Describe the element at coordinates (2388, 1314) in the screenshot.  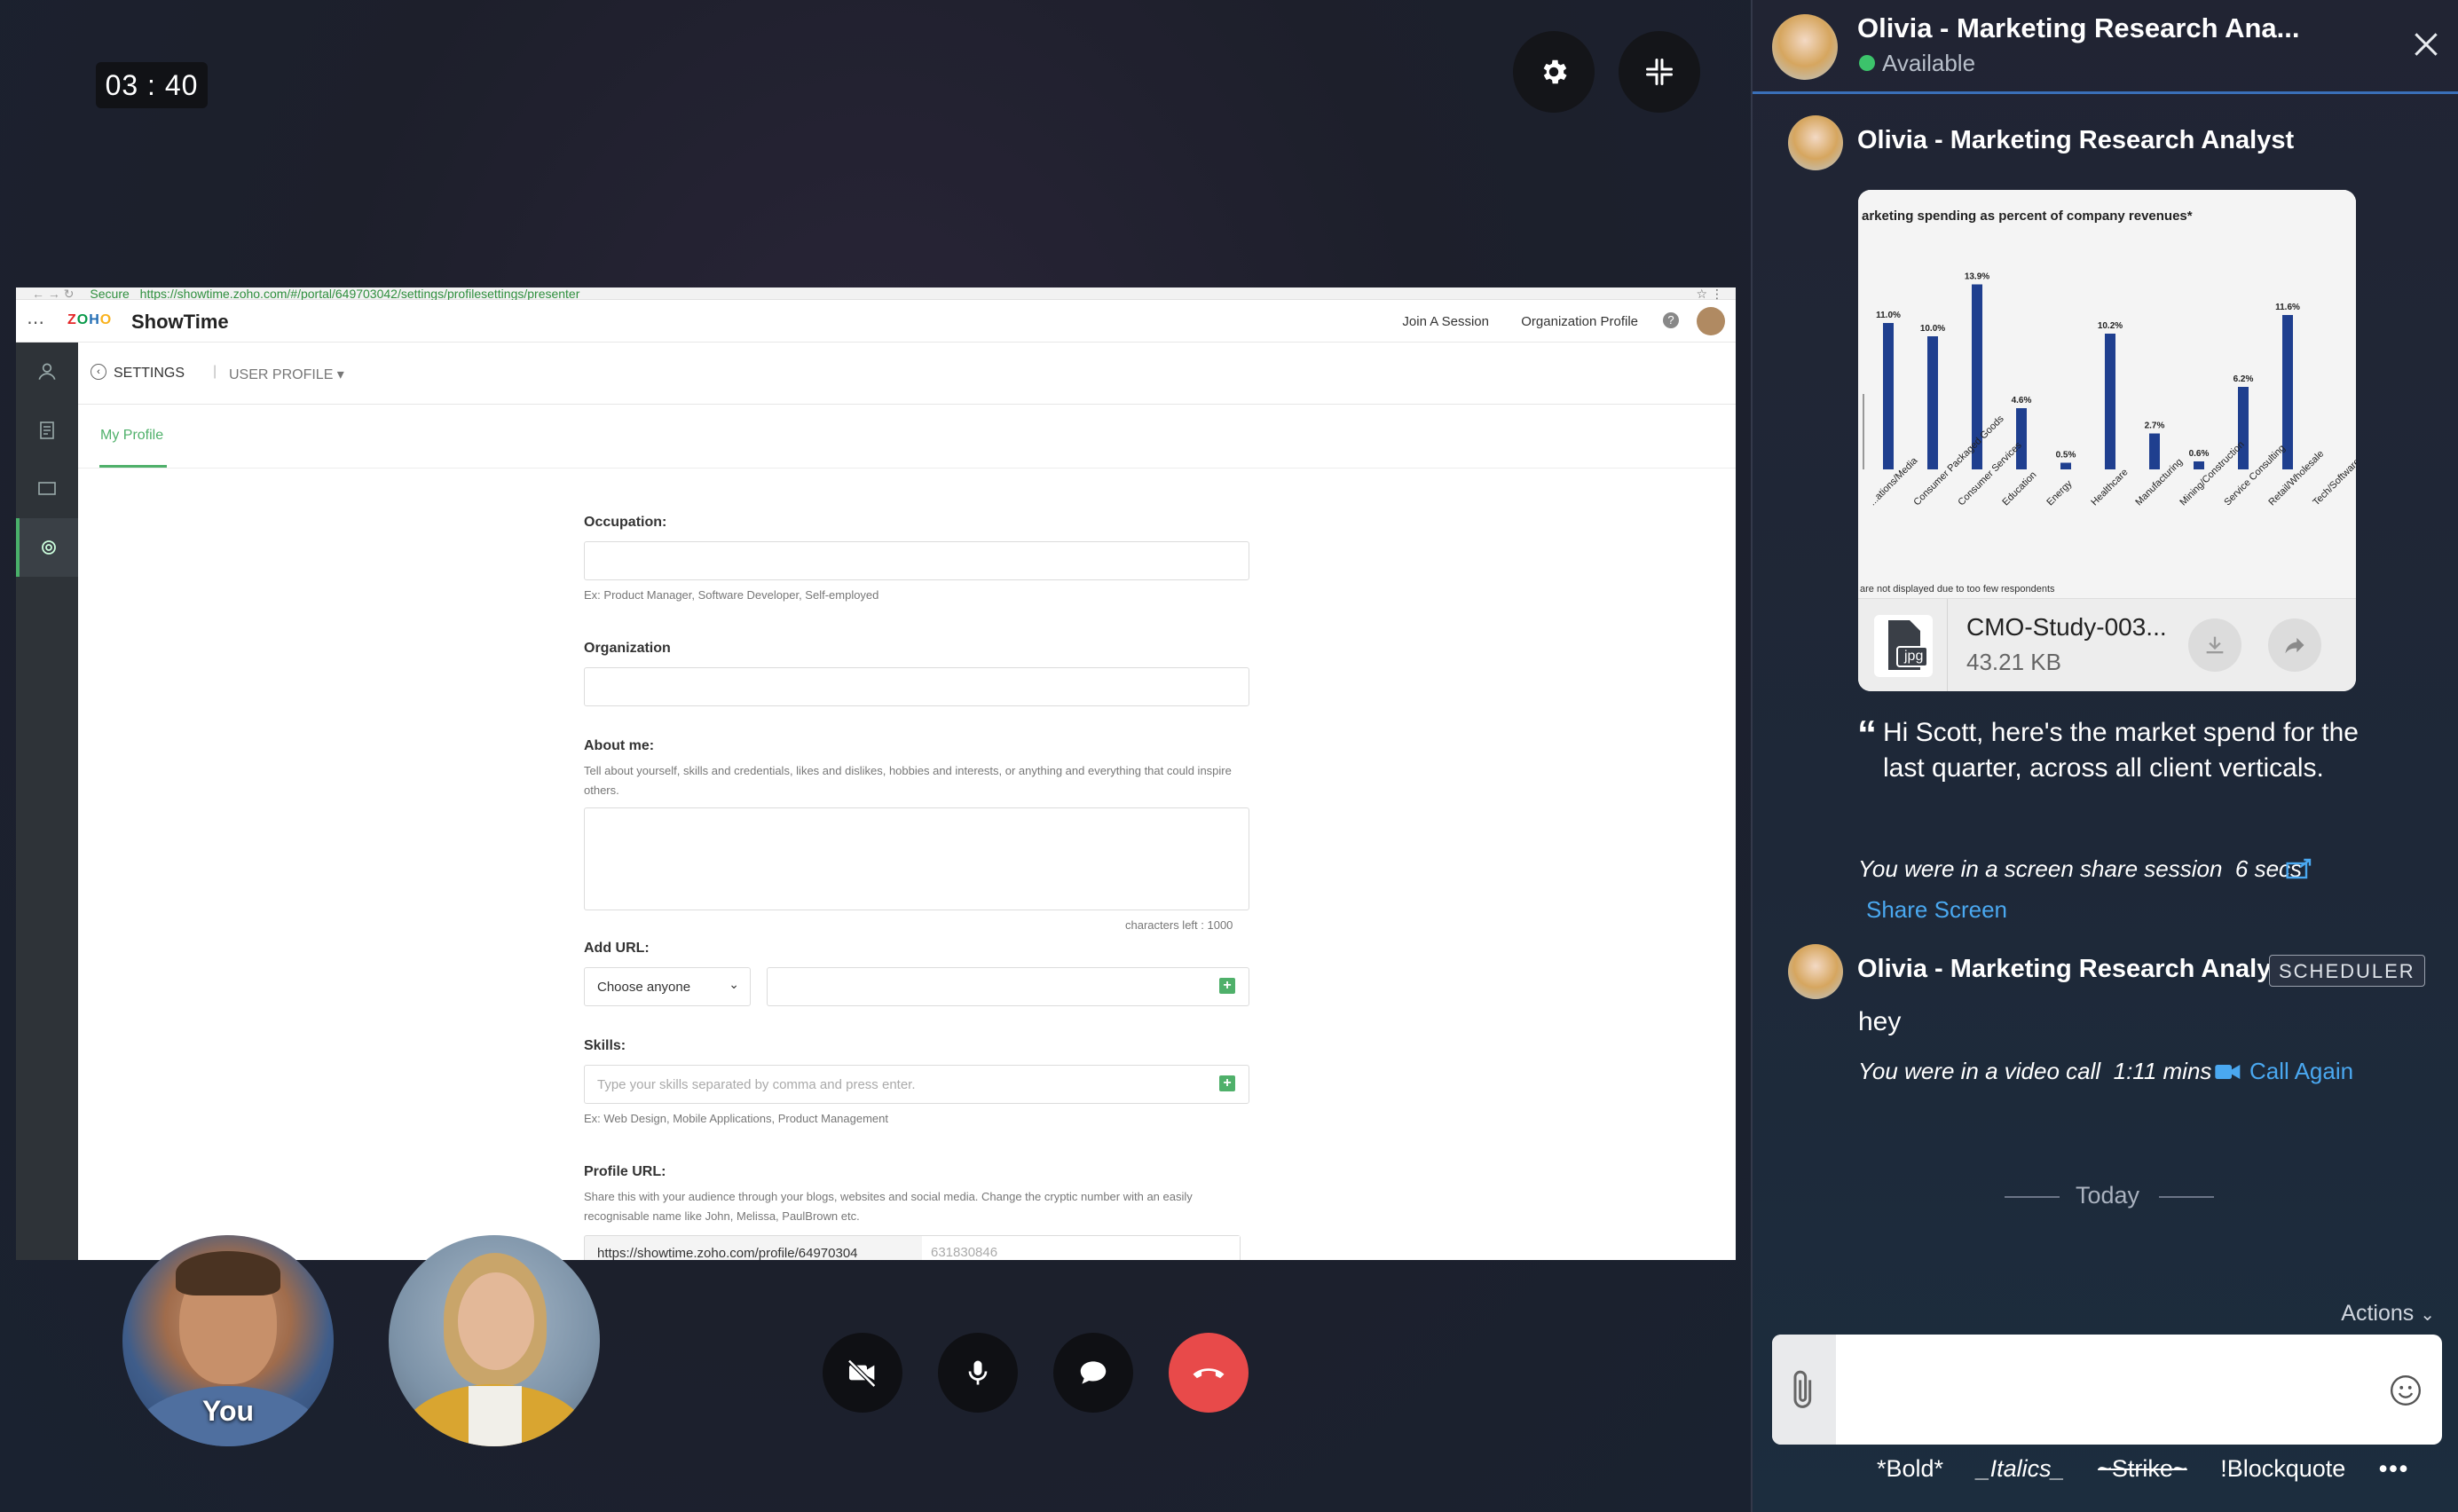
I see `actions-dropdown: Actions ⌄` at that location.